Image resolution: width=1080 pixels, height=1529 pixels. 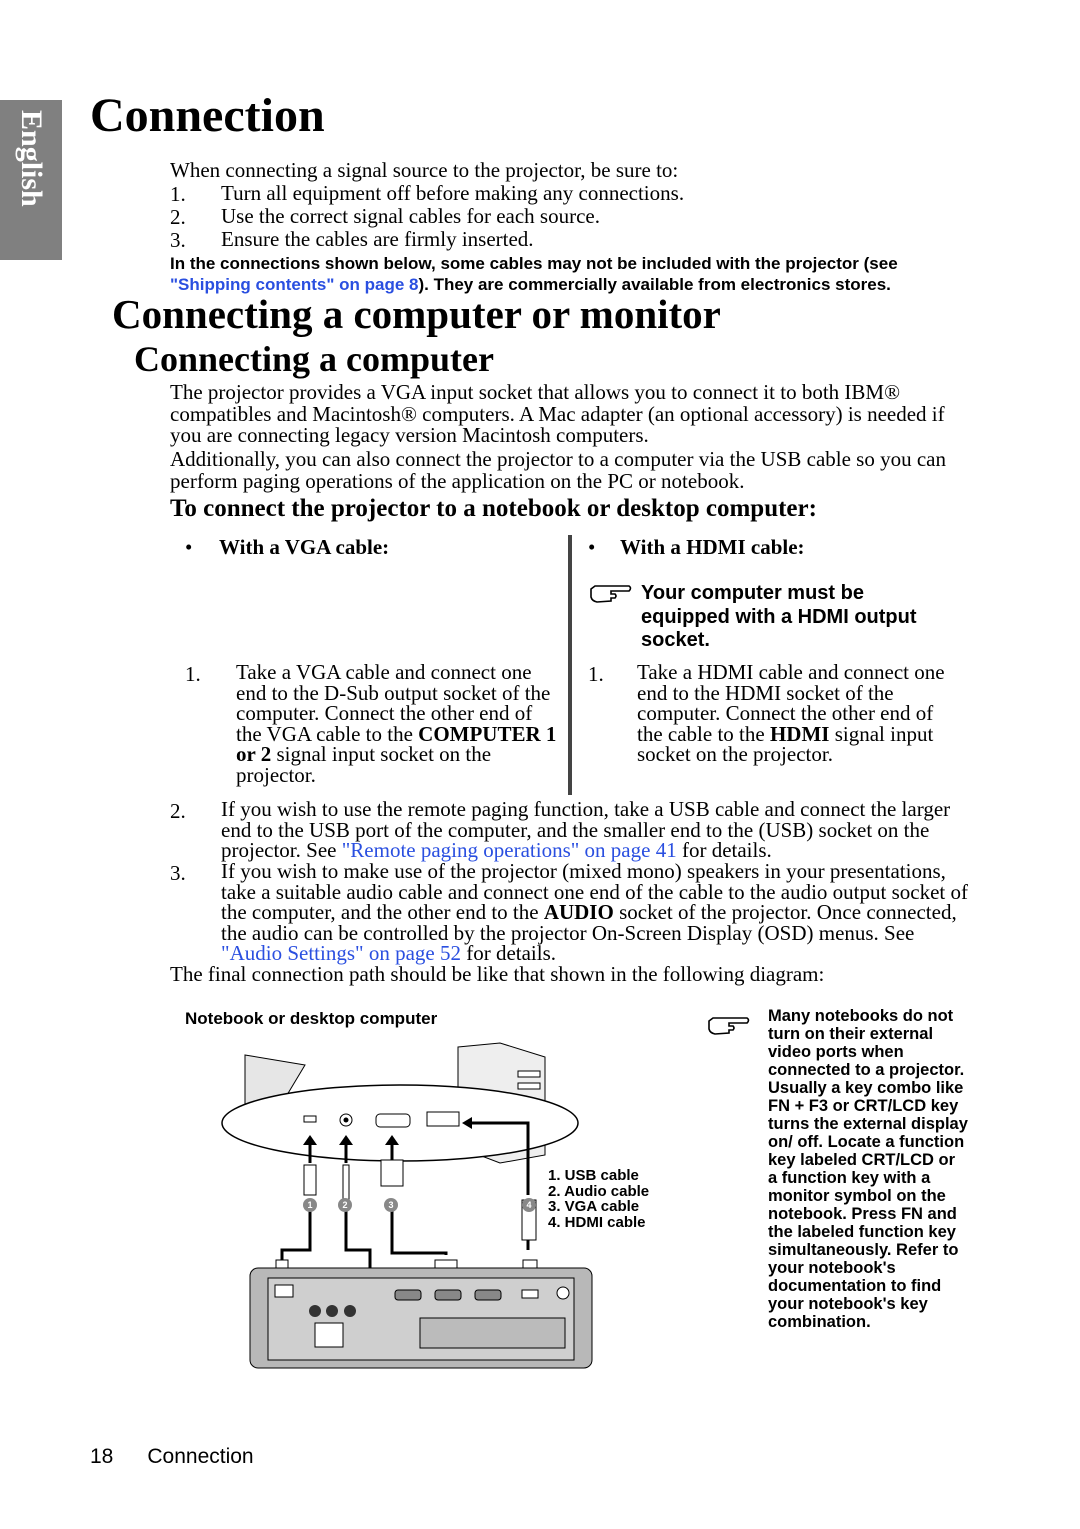 I want to click on projector-rear-icon, so click(x=421, y=1318).